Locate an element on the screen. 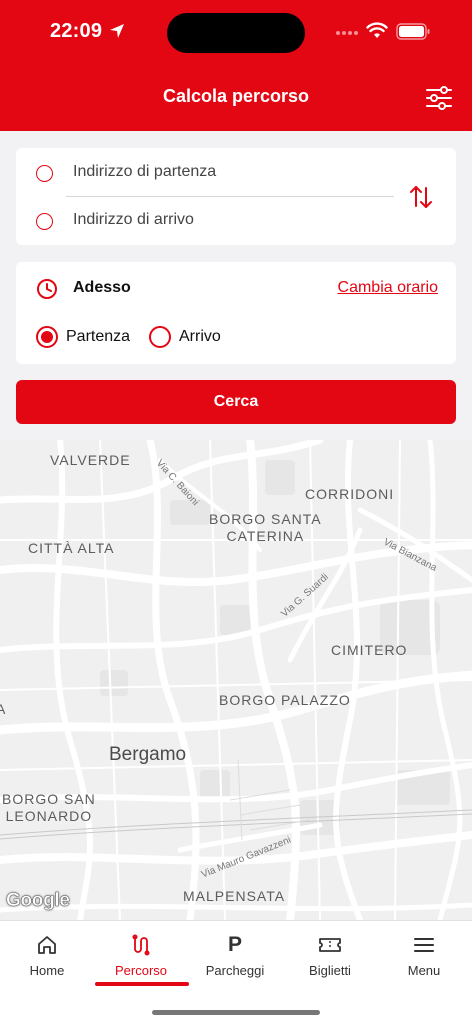 This screenshot has height=1024, width=472. start-point-icon is located at coordinates (44, 173).